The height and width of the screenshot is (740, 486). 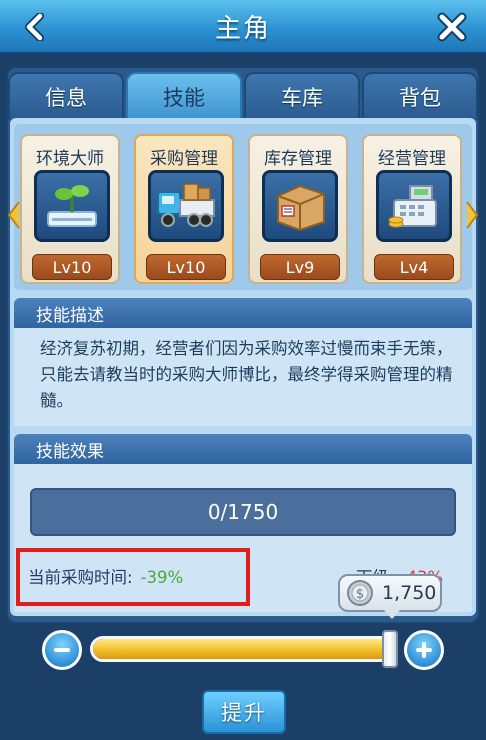 I want to click on tooltip-tail, so click(x=392, y=614).